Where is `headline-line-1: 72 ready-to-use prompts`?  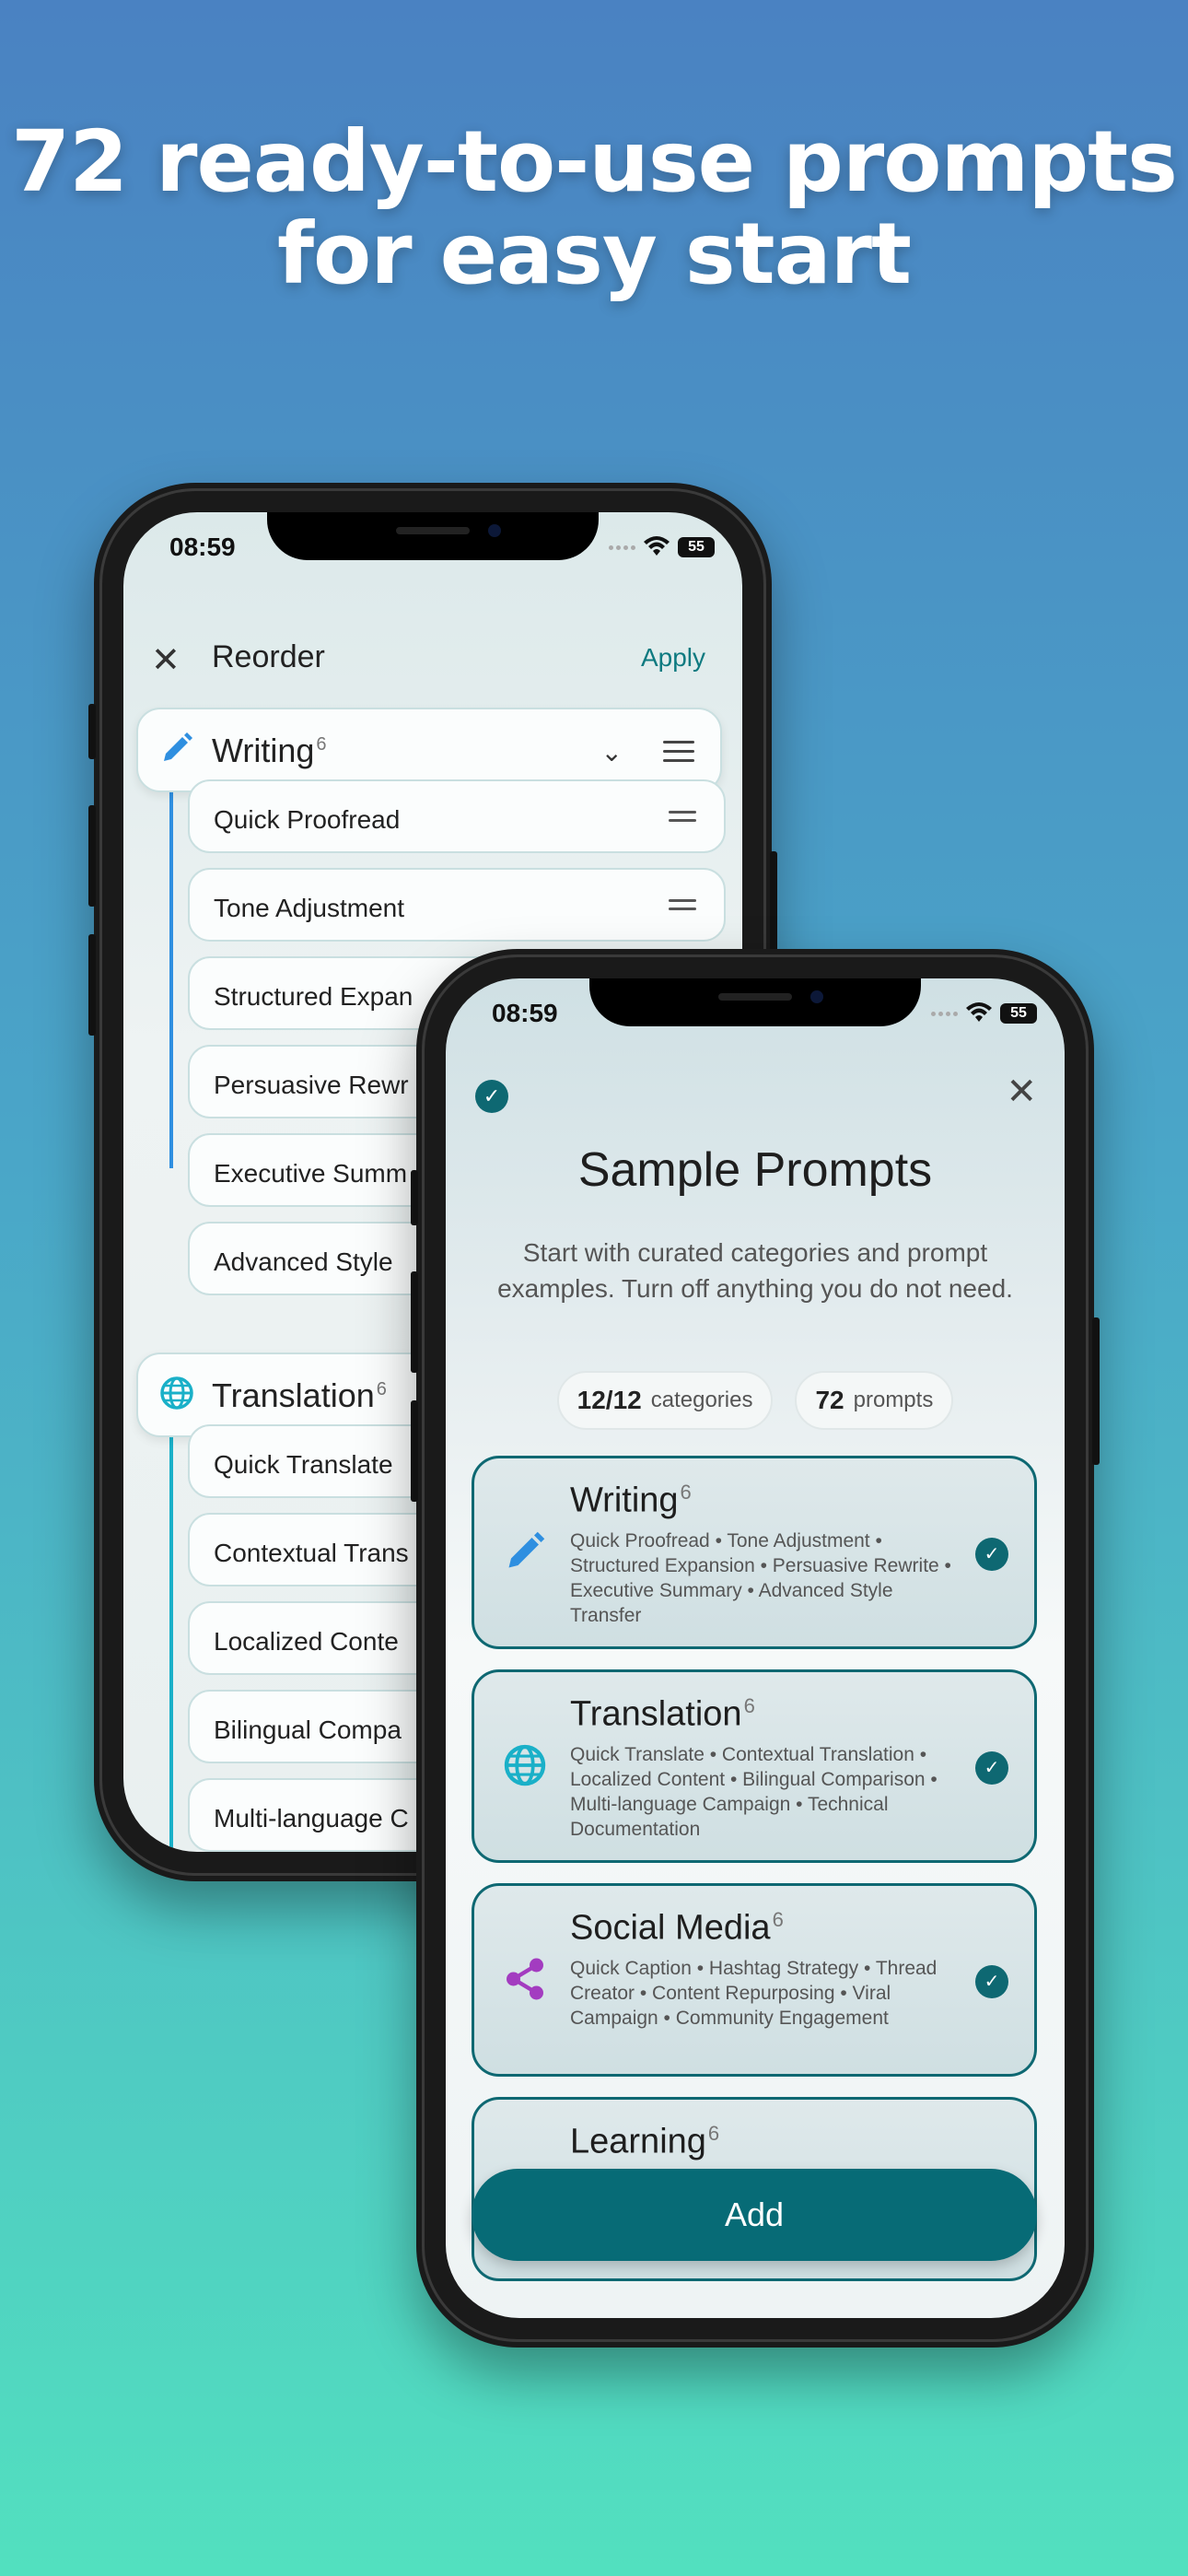 headline-line-1: 72 ready-to-use prompts is located at coordinates (594, 161).